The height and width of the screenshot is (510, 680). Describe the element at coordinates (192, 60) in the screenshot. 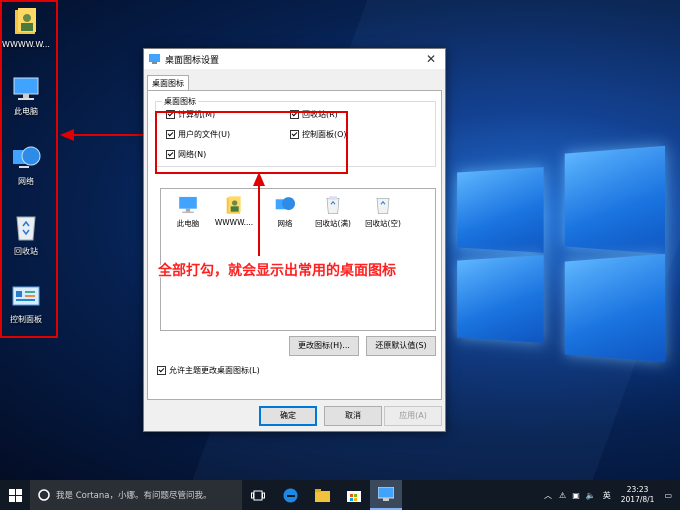

I see `dialog-title: 桌面图标设置` at that location.